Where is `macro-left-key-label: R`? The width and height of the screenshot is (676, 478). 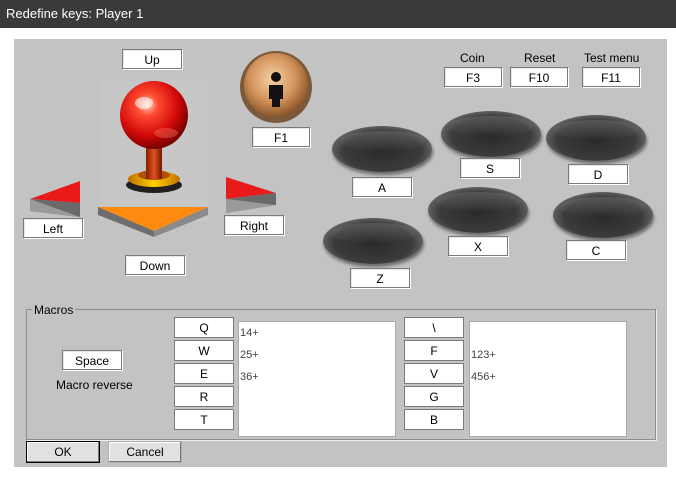 macro-left-key-label: R is located at coordinates (204, 397).